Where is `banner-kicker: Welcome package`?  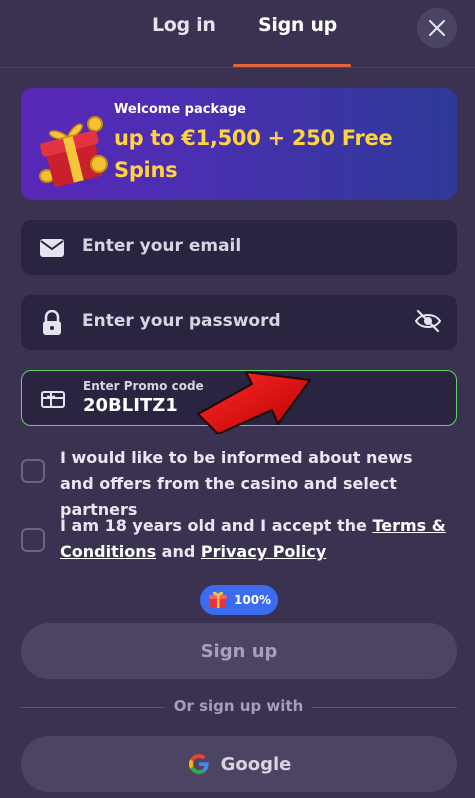 banner-kicker: Welcome package is located at coordinates (180, 109).